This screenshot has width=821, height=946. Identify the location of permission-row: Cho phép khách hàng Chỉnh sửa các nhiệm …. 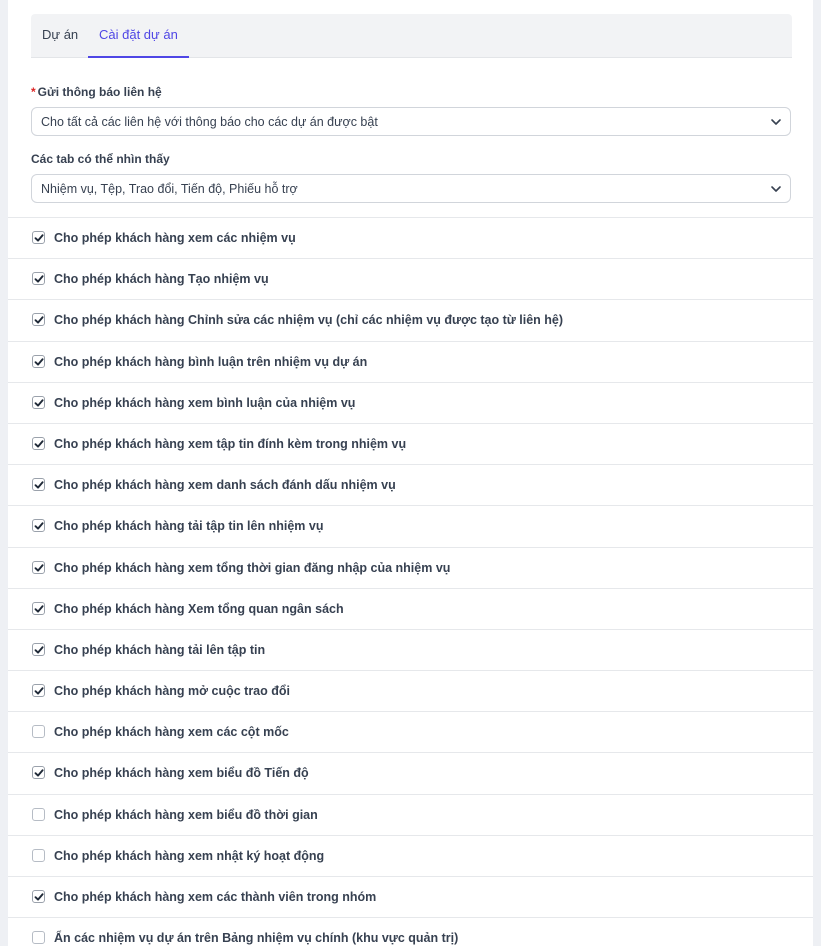
(410, 321).